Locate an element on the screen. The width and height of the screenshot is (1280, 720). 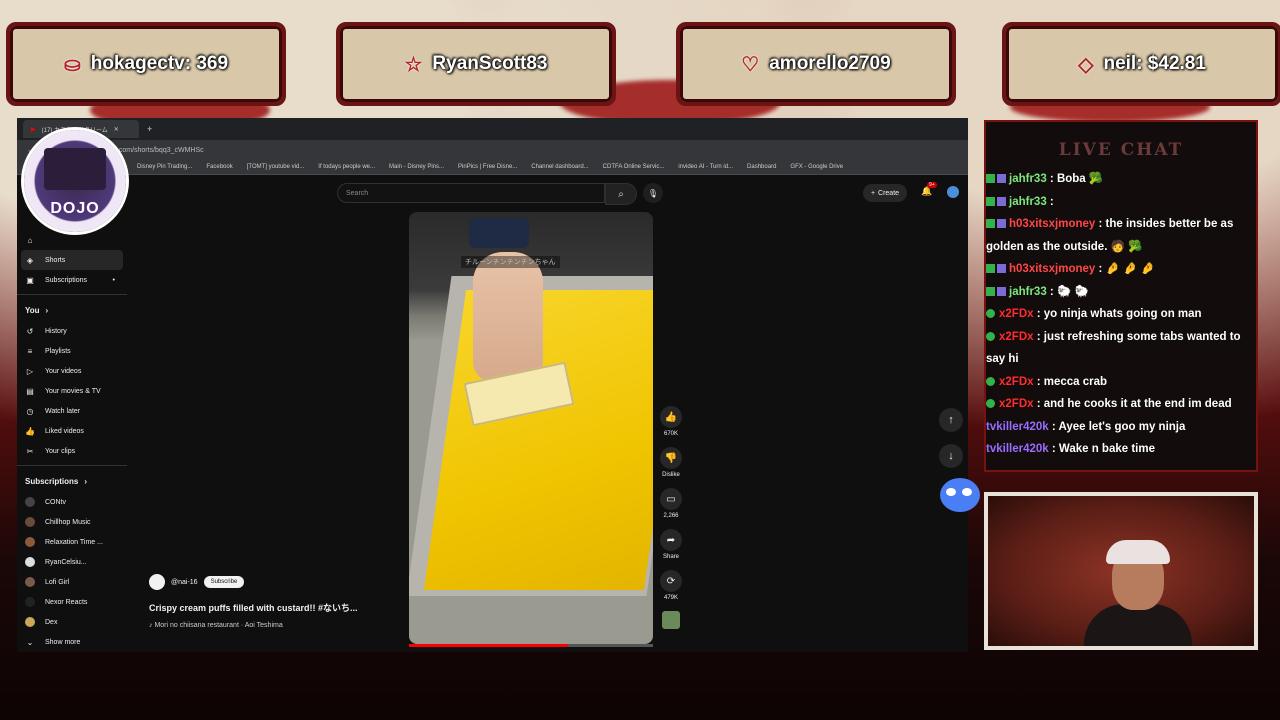
tab-strip: ▶ (17) カスタードクリーム ✕ + is located at coordinates (492, 129).